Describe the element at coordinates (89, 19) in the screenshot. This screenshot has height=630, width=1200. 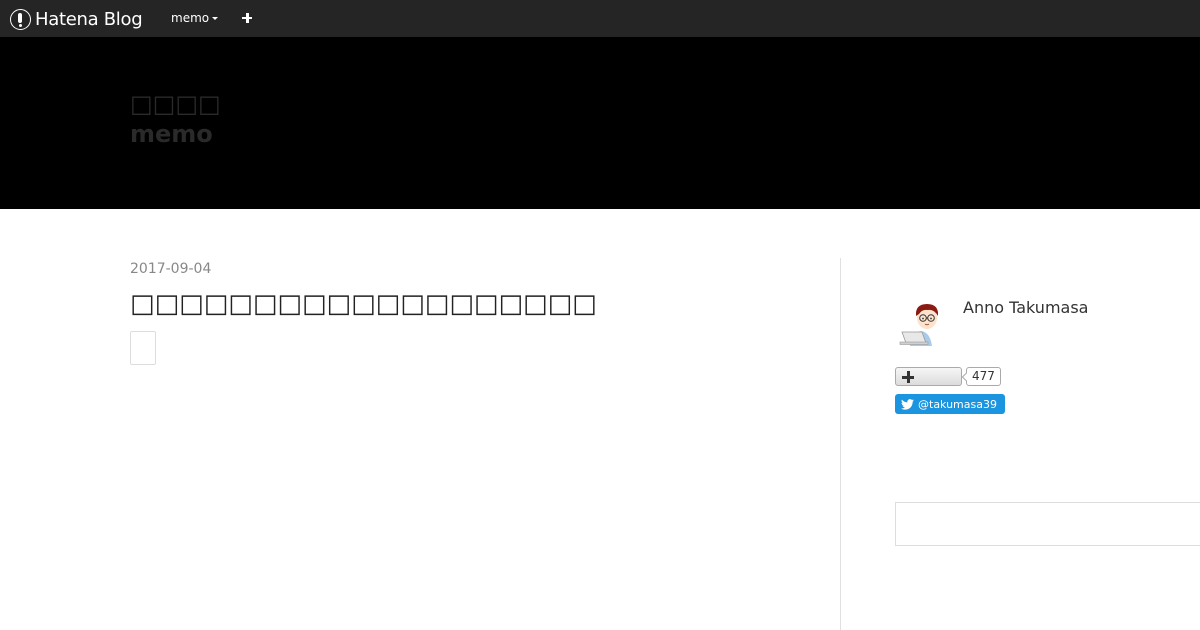
I see `logo-text: Hatena Blog` at that location.